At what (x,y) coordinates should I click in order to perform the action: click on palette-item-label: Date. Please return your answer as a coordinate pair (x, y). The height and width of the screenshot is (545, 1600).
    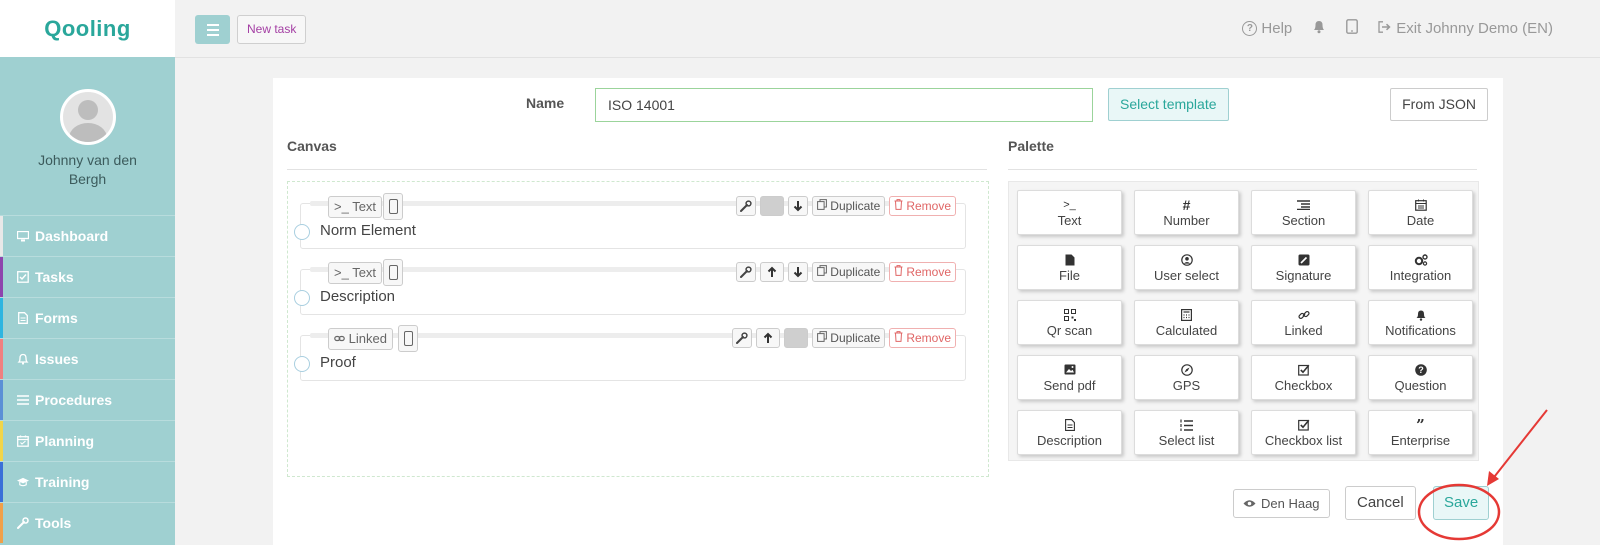
    Looking at the image, I should click on (1420, 220).